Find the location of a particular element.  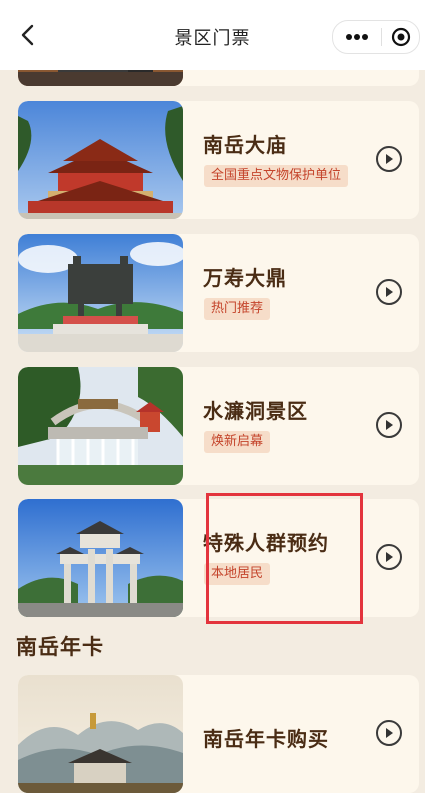

scenic-card-wanshou-ding: 万寿大鼎 热门推荐 is located at coordinates (218, 293).